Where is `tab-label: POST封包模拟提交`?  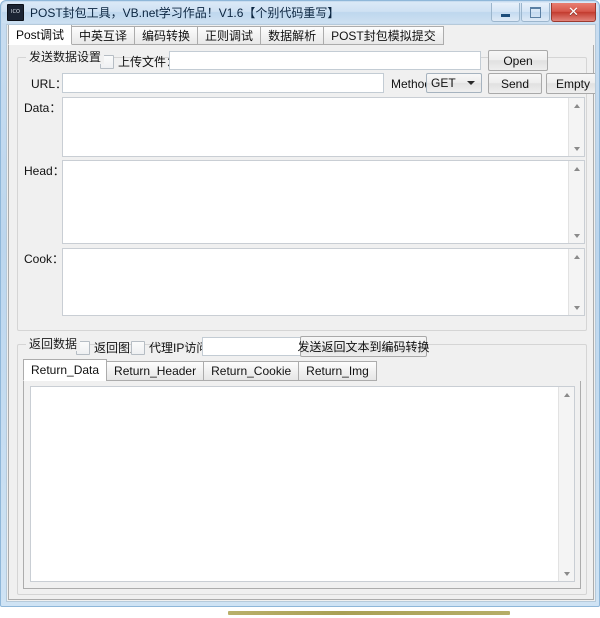 tab-label: POST封包模拟提交 is located at coordinates (383, 36).